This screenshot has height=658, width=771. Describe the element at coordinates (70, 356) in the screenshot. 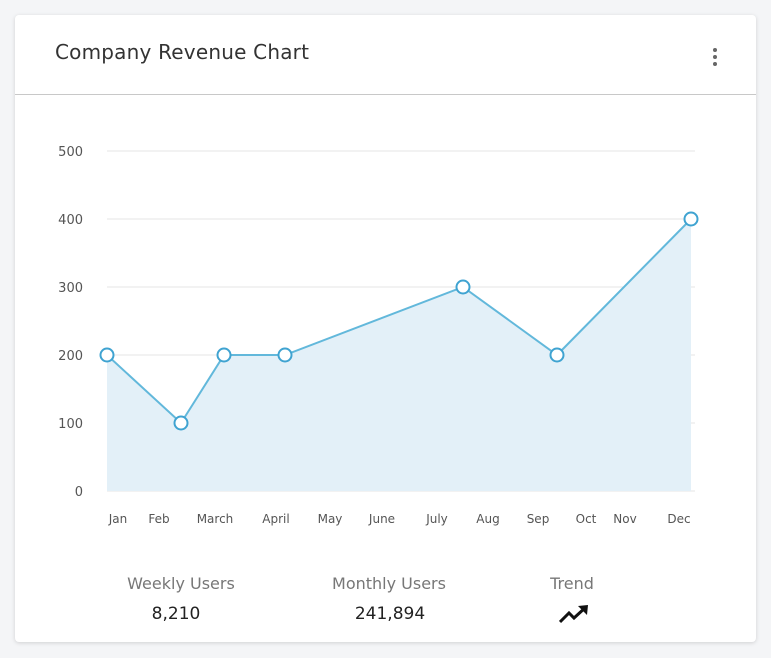

I see `y-tick-label: 200` at that location.